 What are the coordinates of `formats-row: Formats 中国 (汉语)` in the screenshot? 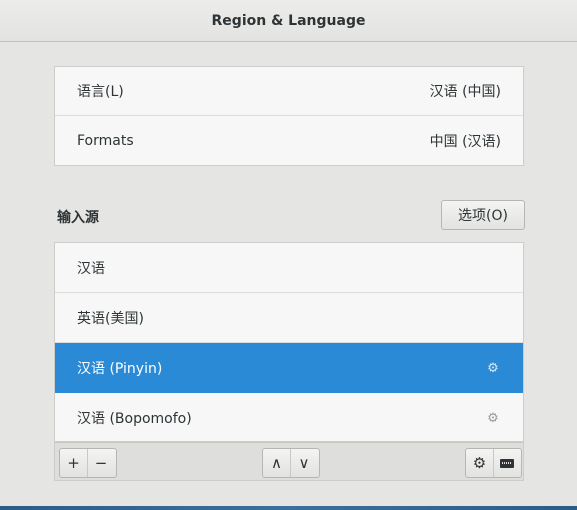 It's located at (289, 140).